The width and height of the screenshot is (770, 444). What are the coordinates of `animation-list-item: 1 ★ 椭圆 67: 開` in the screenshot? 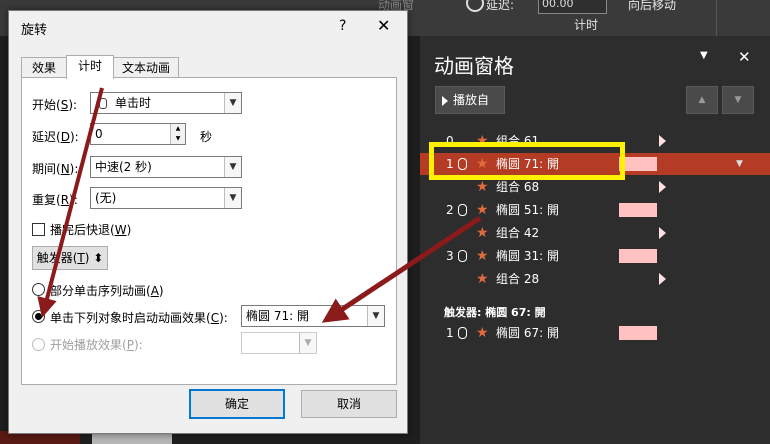 It's located at (595, 333).